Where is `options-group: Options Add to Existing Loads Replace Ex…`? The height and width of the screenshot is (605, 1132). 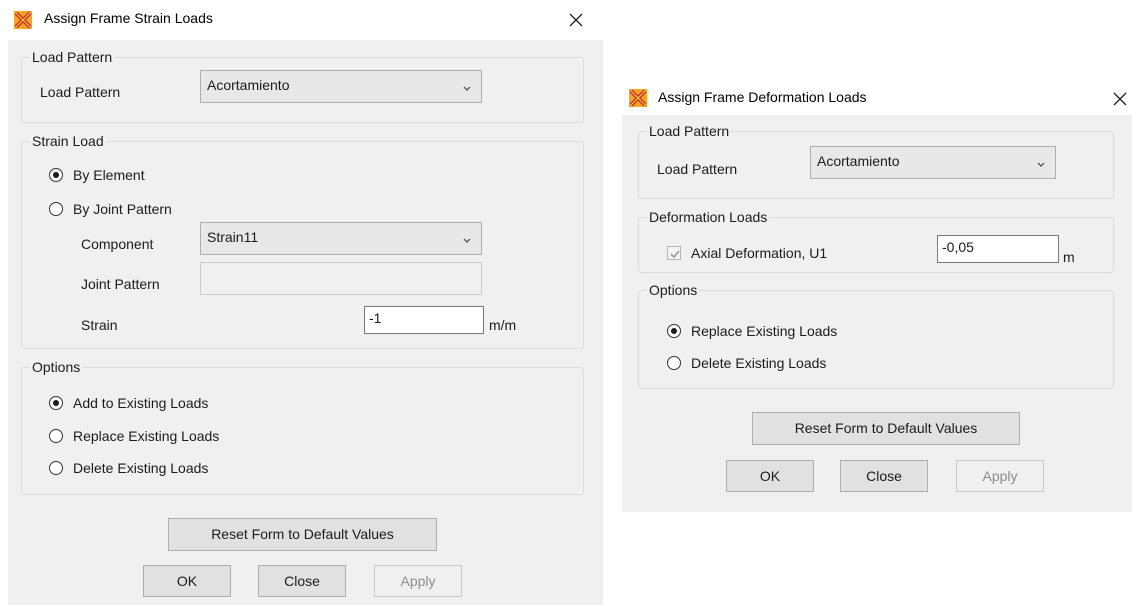
options-group: Options Add to Existing Loads Replace Ex… is located at coordinates (302, 426).